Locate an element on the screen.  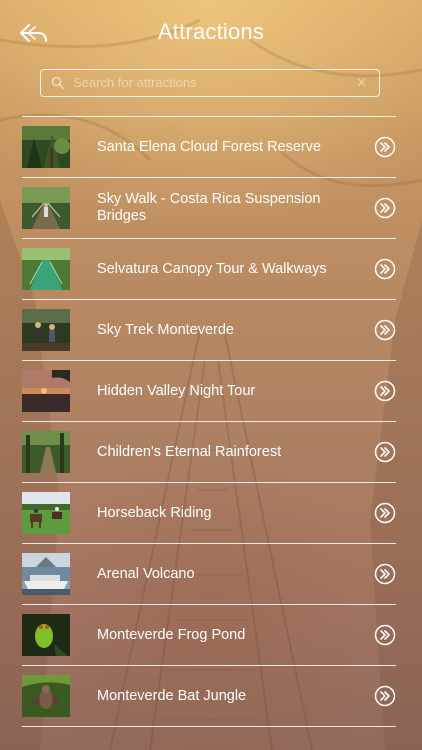
search-input is located at coordinates (213, 82).